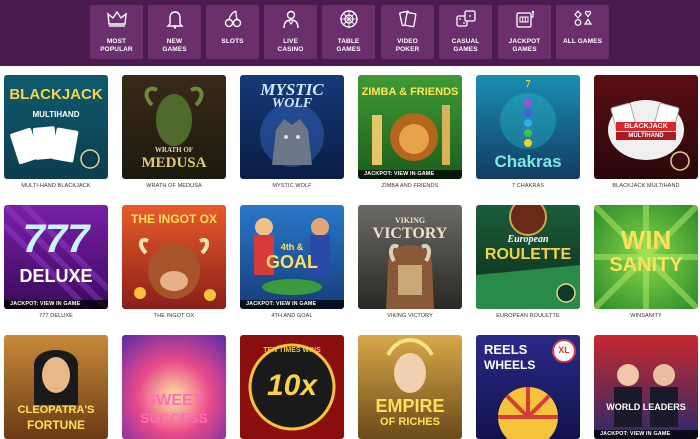 This screenshot has width=700, height=439. I want to click on category-new-games: NEW GAMES, so click(174, 32).